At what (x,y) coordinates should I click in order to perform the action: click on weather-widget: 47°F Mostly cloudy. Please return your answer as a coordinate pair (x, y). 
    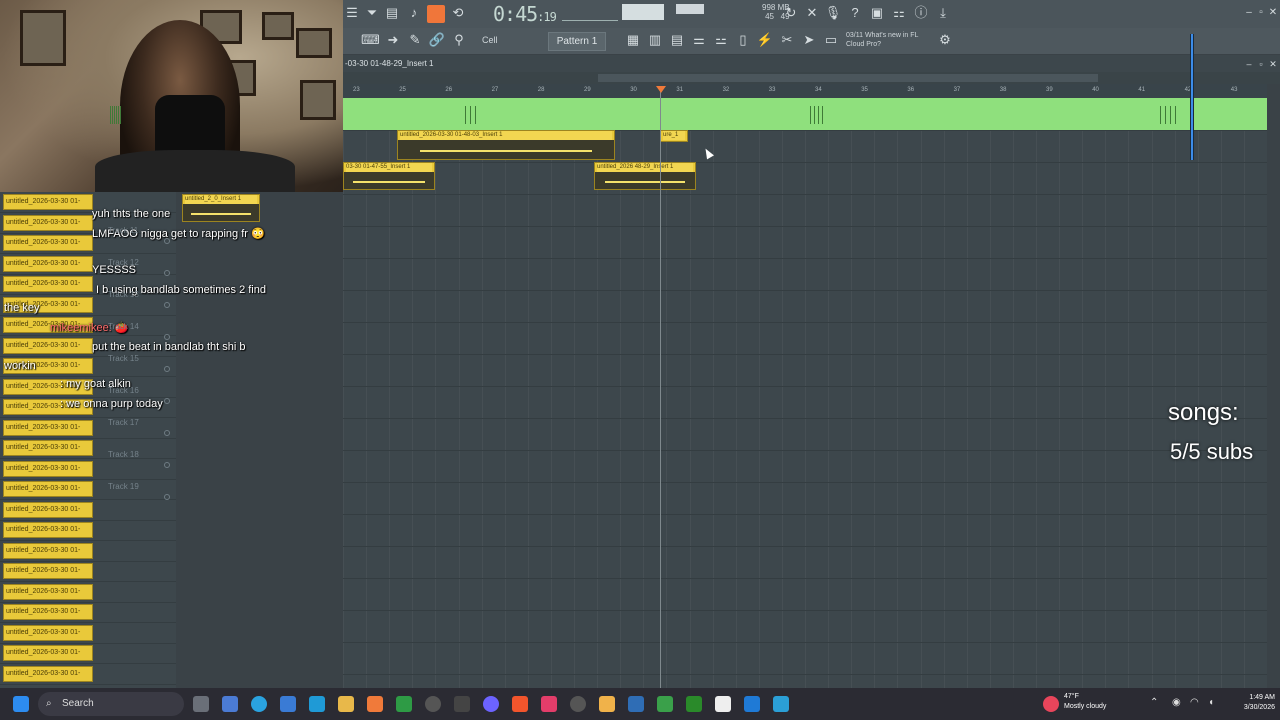
    Looking at the image, I should click on (1085, 702).